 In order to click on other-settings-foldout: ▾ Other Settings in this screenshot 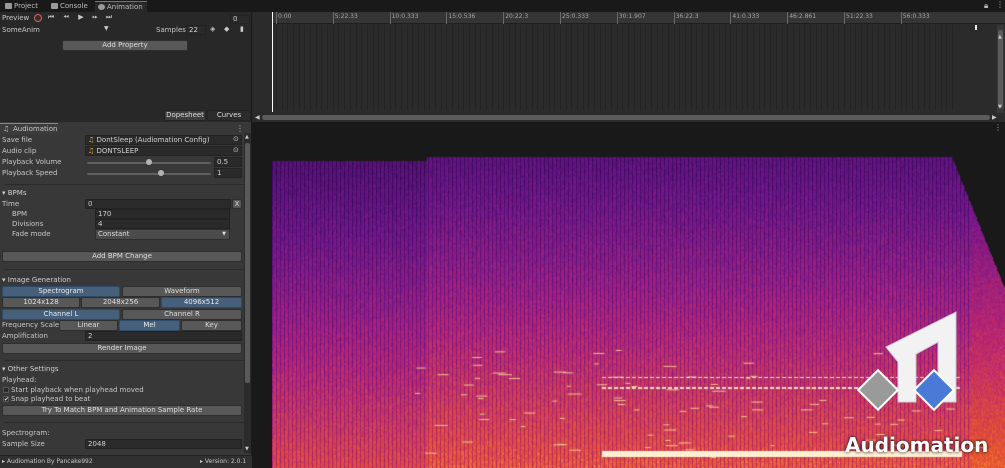, I will do `click(30, 369)`.